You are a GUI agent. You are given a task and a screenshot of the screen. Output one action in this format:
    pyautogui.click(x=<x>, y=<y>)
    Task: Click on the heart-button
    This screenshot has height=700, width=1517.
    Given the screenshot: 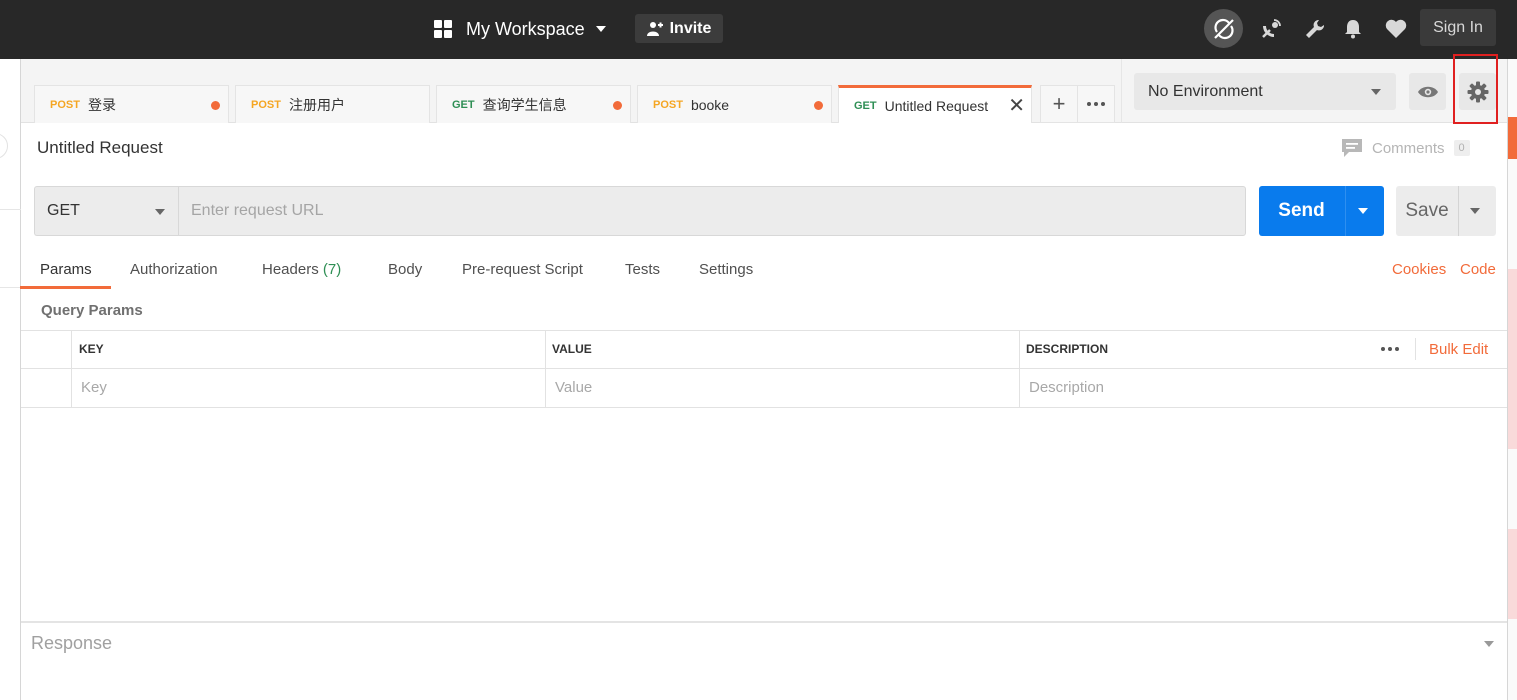 What is the action you would take?
    pyautogui.click(x=1396, y=29)
    